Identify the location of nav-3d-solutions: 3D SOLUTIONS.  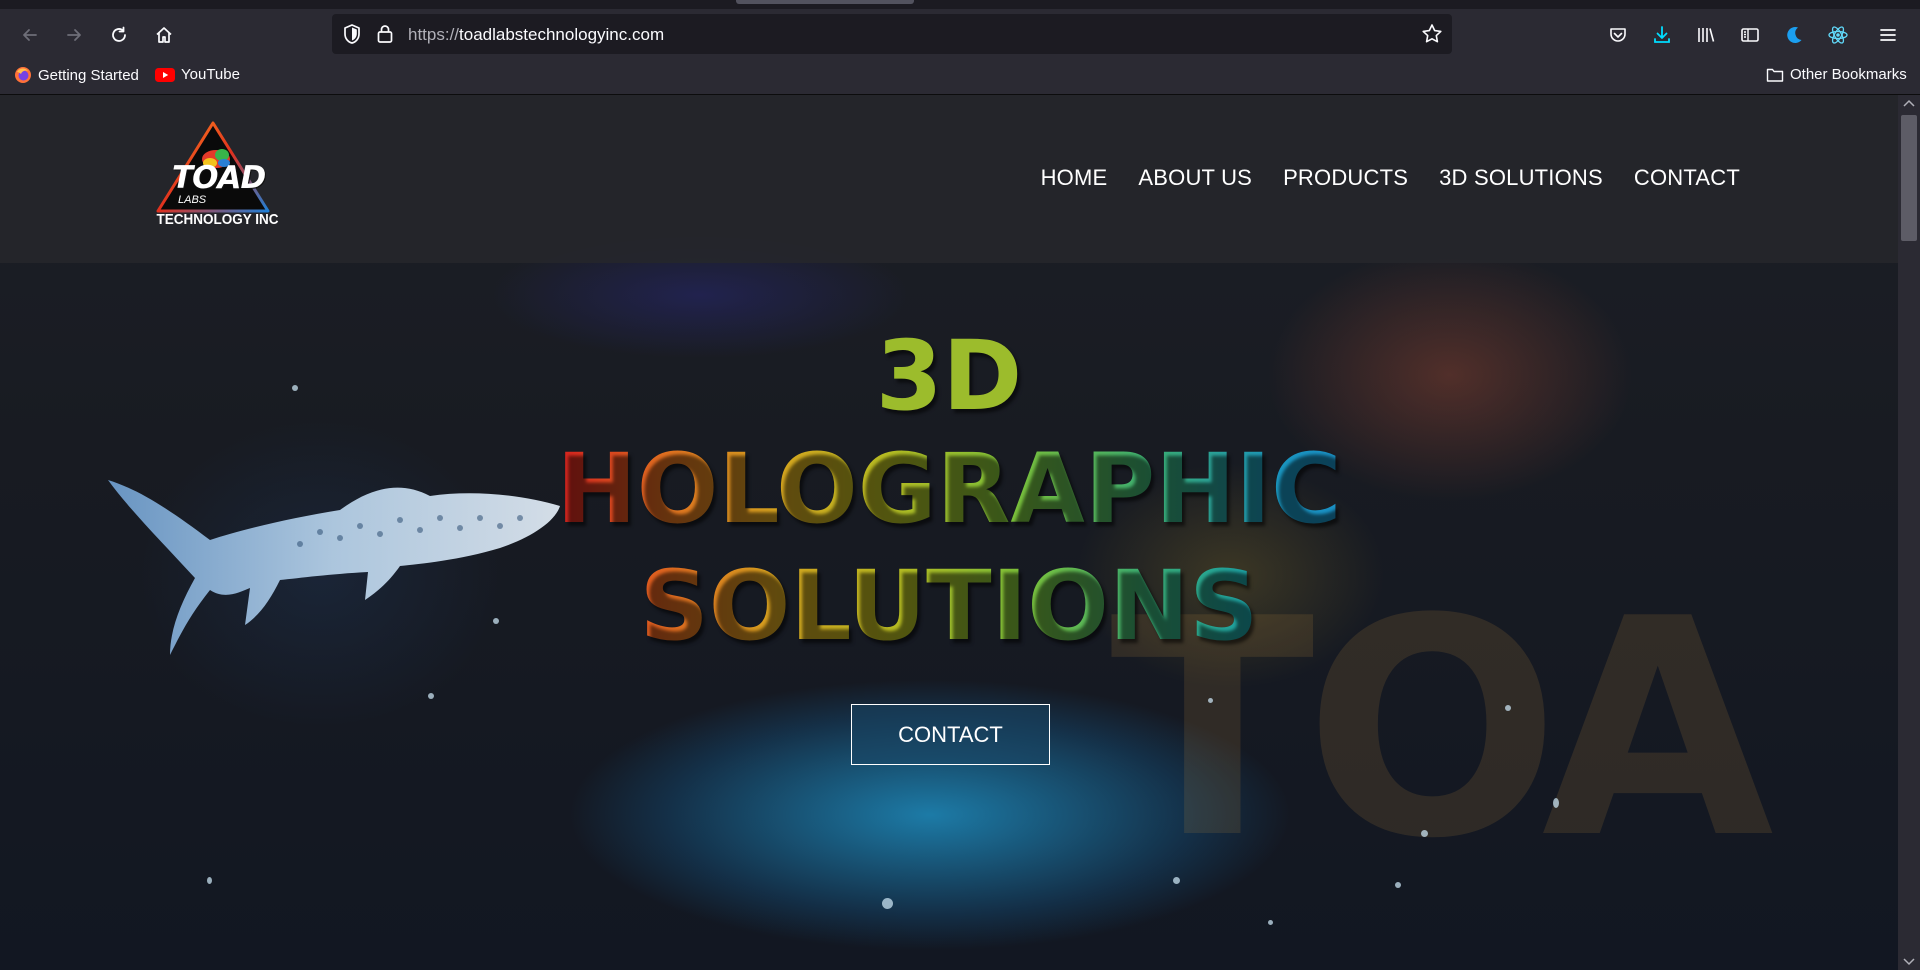
(1521, 178).